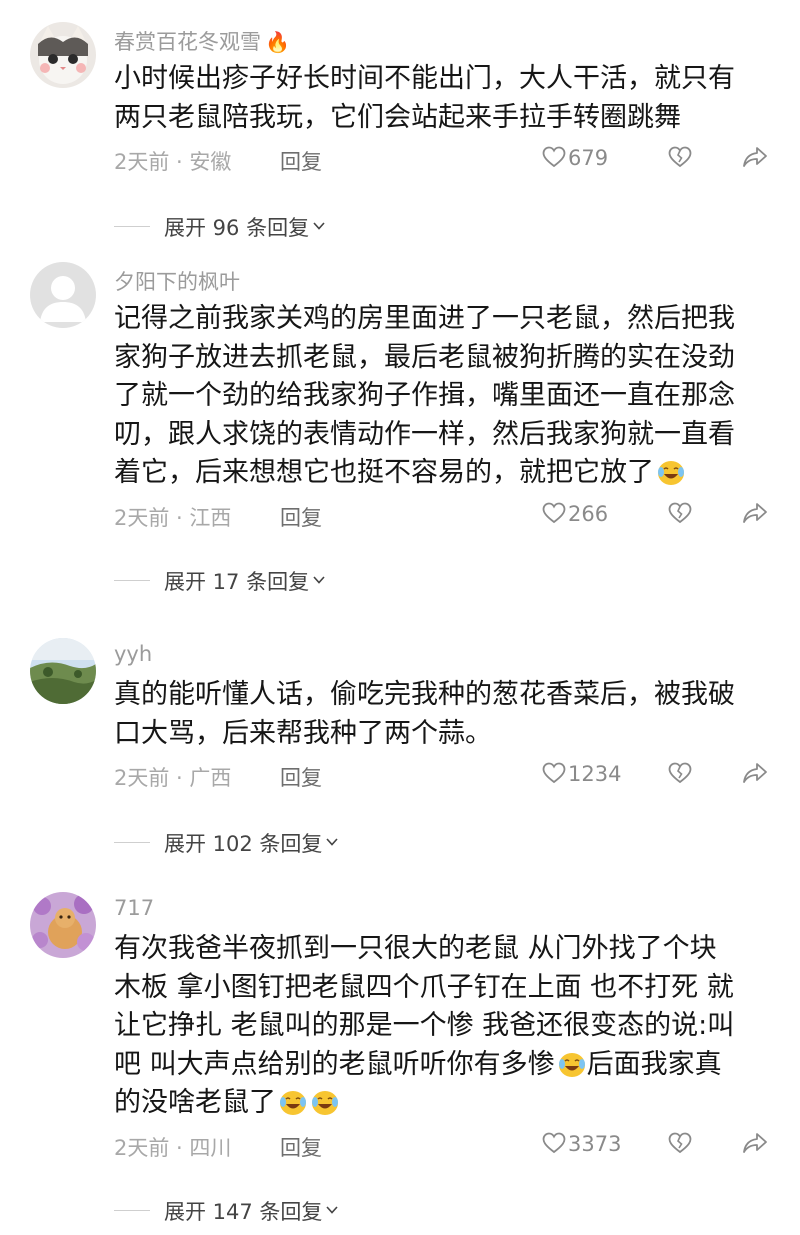  I want to click on username: 夕阳下的枫叶, so click(177, 281).